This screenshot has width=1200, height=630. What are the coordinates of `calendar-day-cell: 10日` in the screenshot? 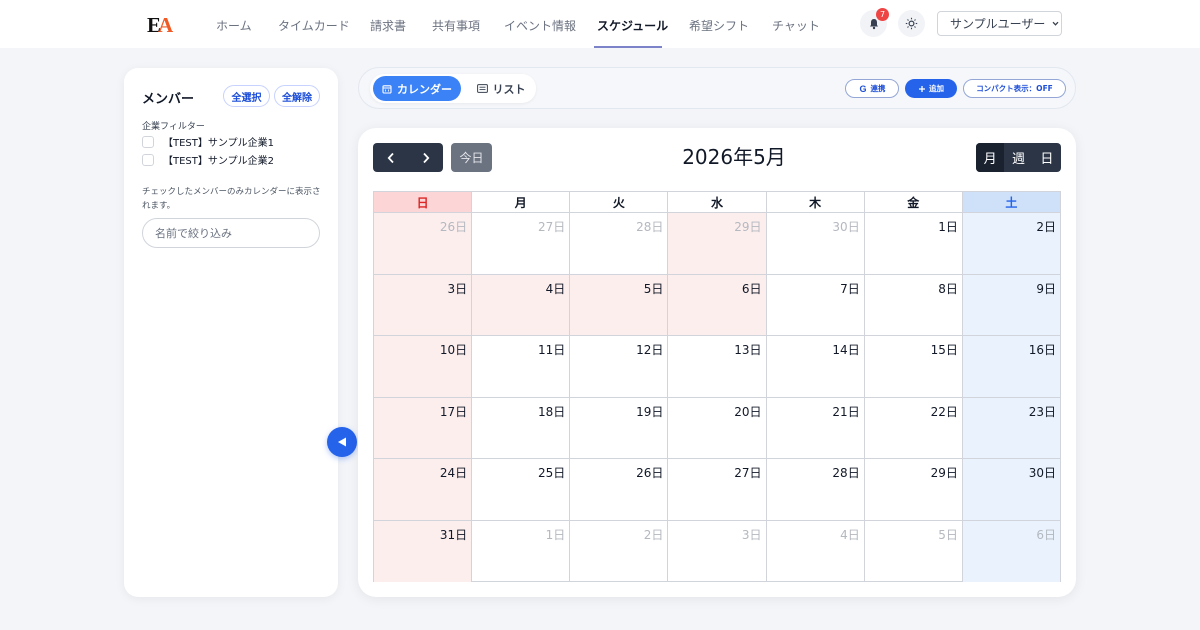 It's located at (423, 366).